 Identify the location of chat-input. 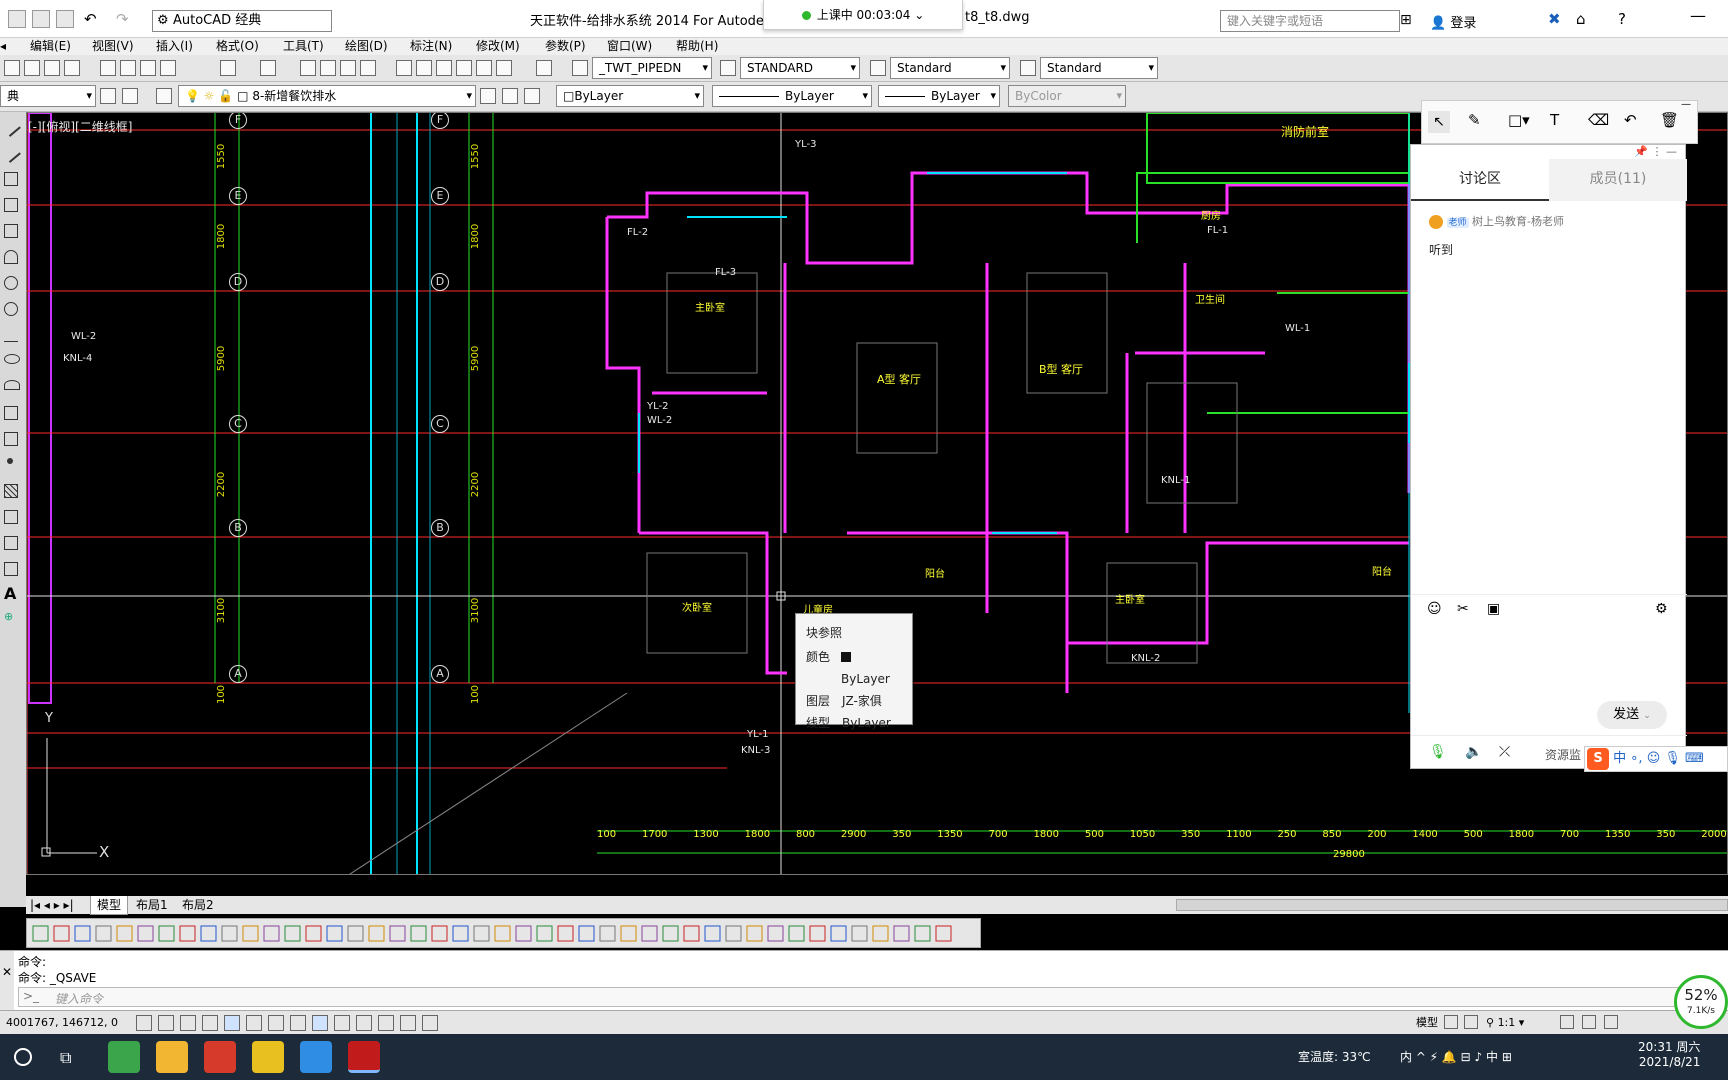
(1549, 662).